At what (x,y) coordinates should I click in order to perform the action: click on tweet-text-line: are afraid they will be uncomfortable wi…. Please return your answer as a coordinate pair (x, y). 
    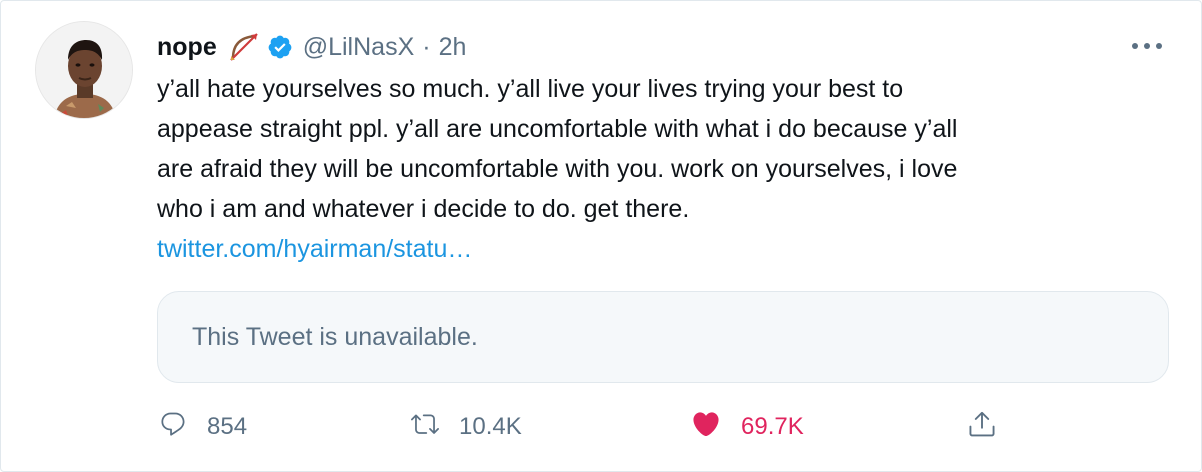
    Looking at the image, I should click on (557, 169).